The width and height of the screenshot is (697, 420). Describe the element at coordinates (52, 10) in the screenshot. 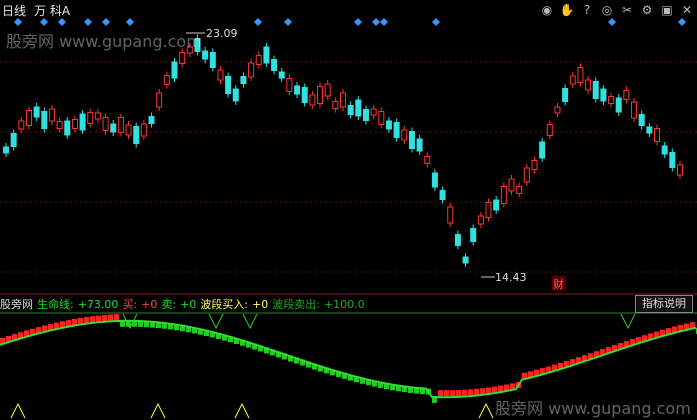

I see `stock-name: 万 科A` at that location.